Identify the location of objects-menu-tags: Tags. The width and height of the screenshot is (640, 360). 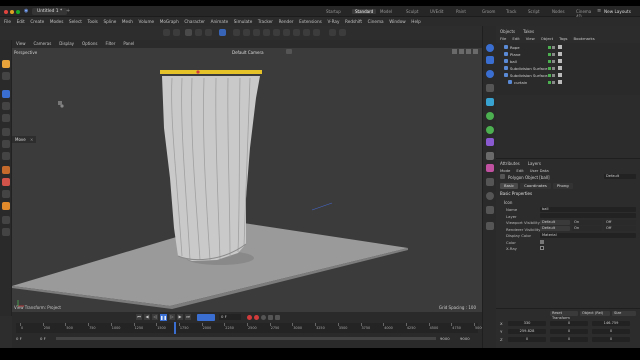
(563, 38).